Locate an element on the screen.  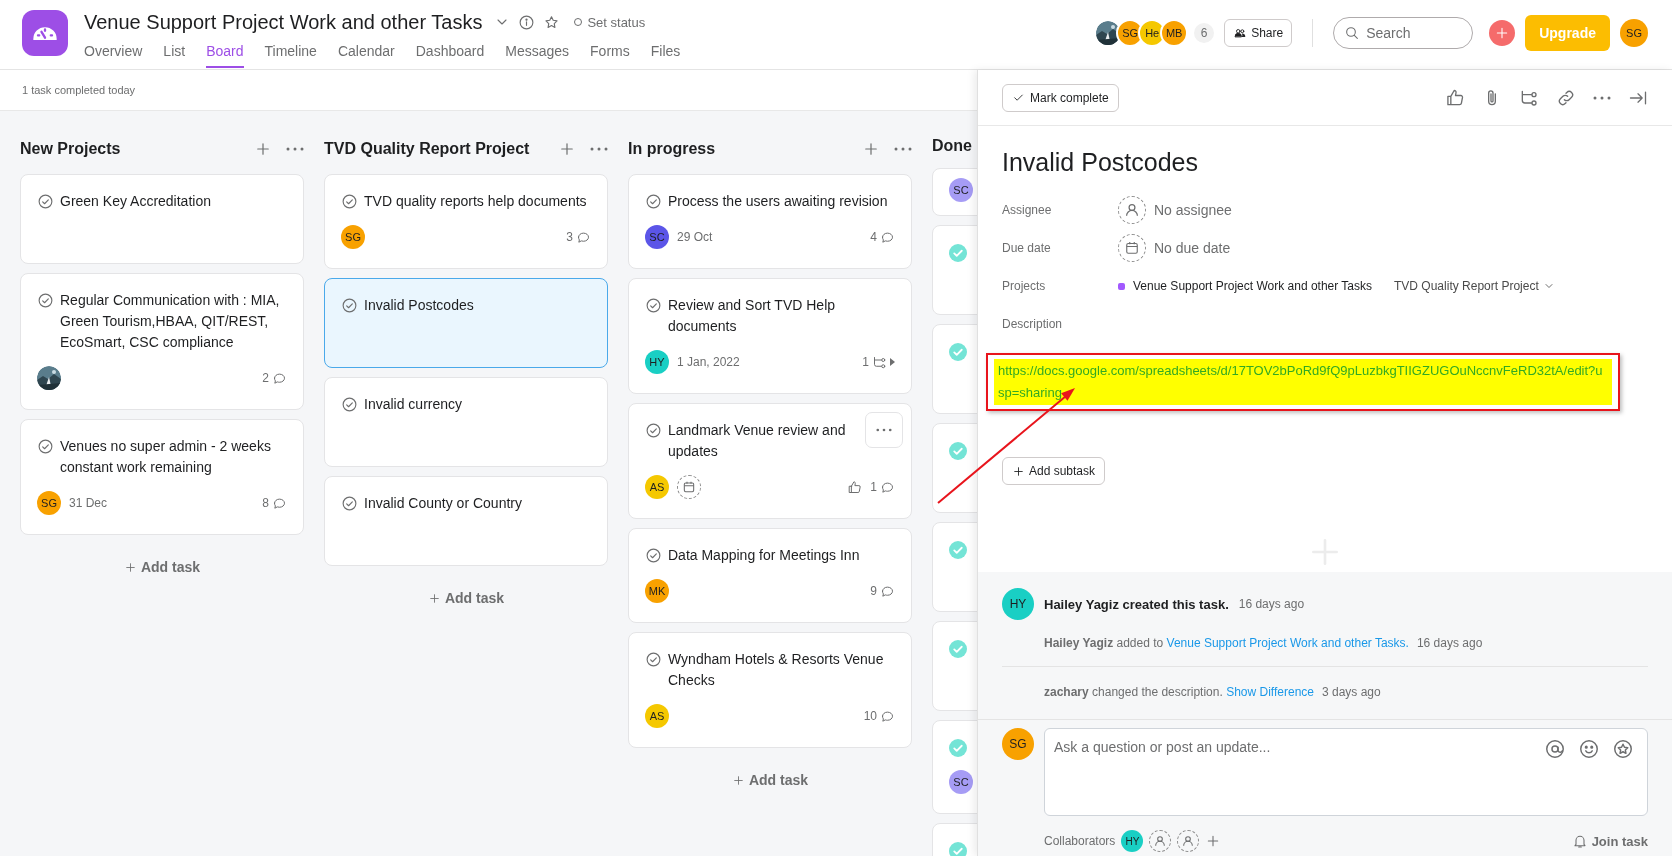
nav-tab: Forms is located at coordinates (610, 55).